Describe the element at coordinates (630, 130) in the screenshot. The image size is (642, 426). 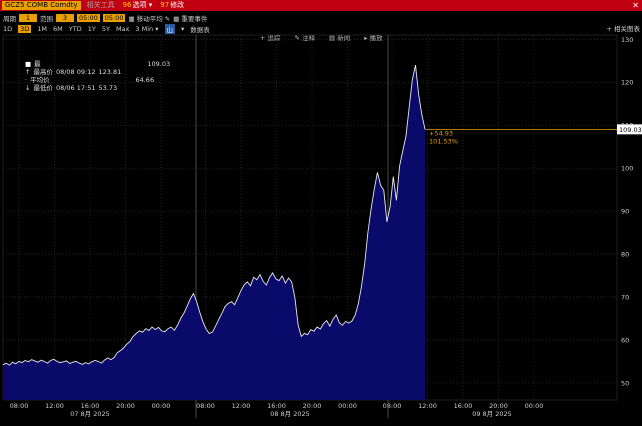
I see `last-price-label: 109.03` at that location.